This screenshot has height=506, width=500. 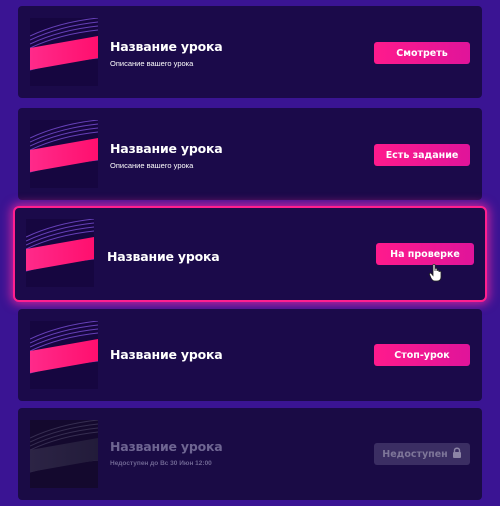 What do you see at coordinates (422, 355) in the screenshot?
I see `stop-lesson-button: Стоп-урок` at bounding box center [422, 355].